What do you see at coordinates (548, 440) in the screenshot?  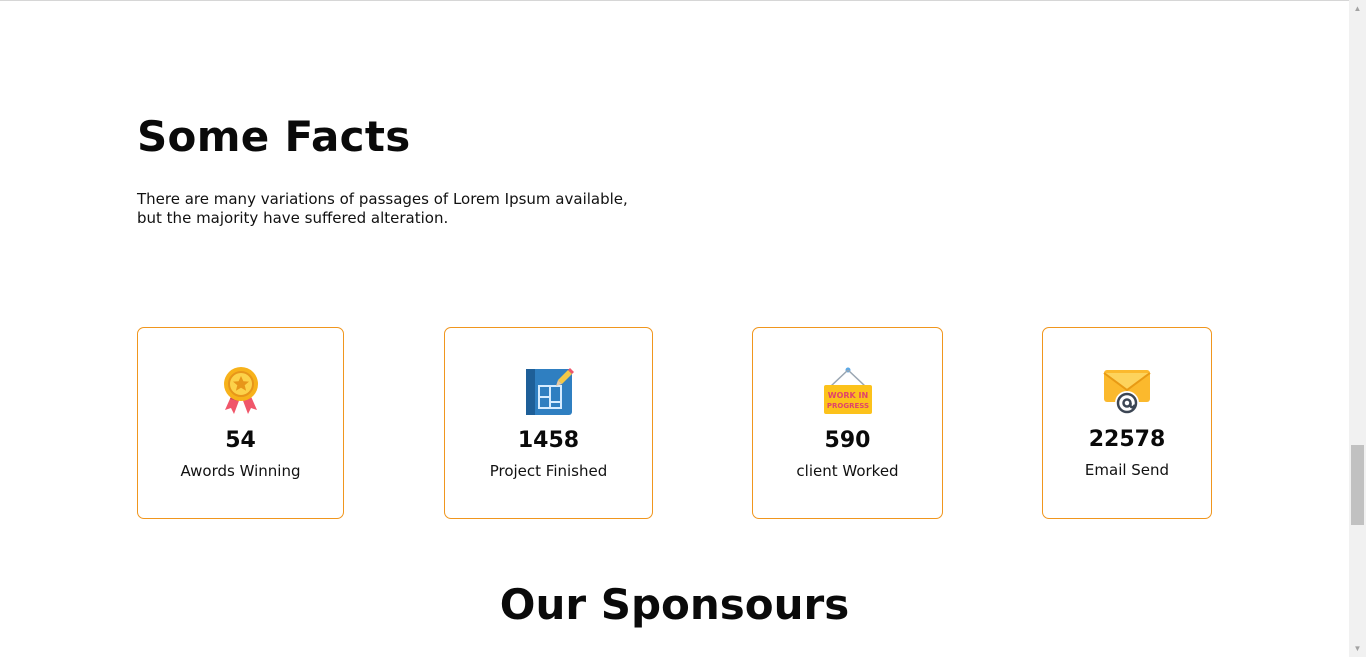 I see `stat-value: 1458` at bounding box center [548, 440].